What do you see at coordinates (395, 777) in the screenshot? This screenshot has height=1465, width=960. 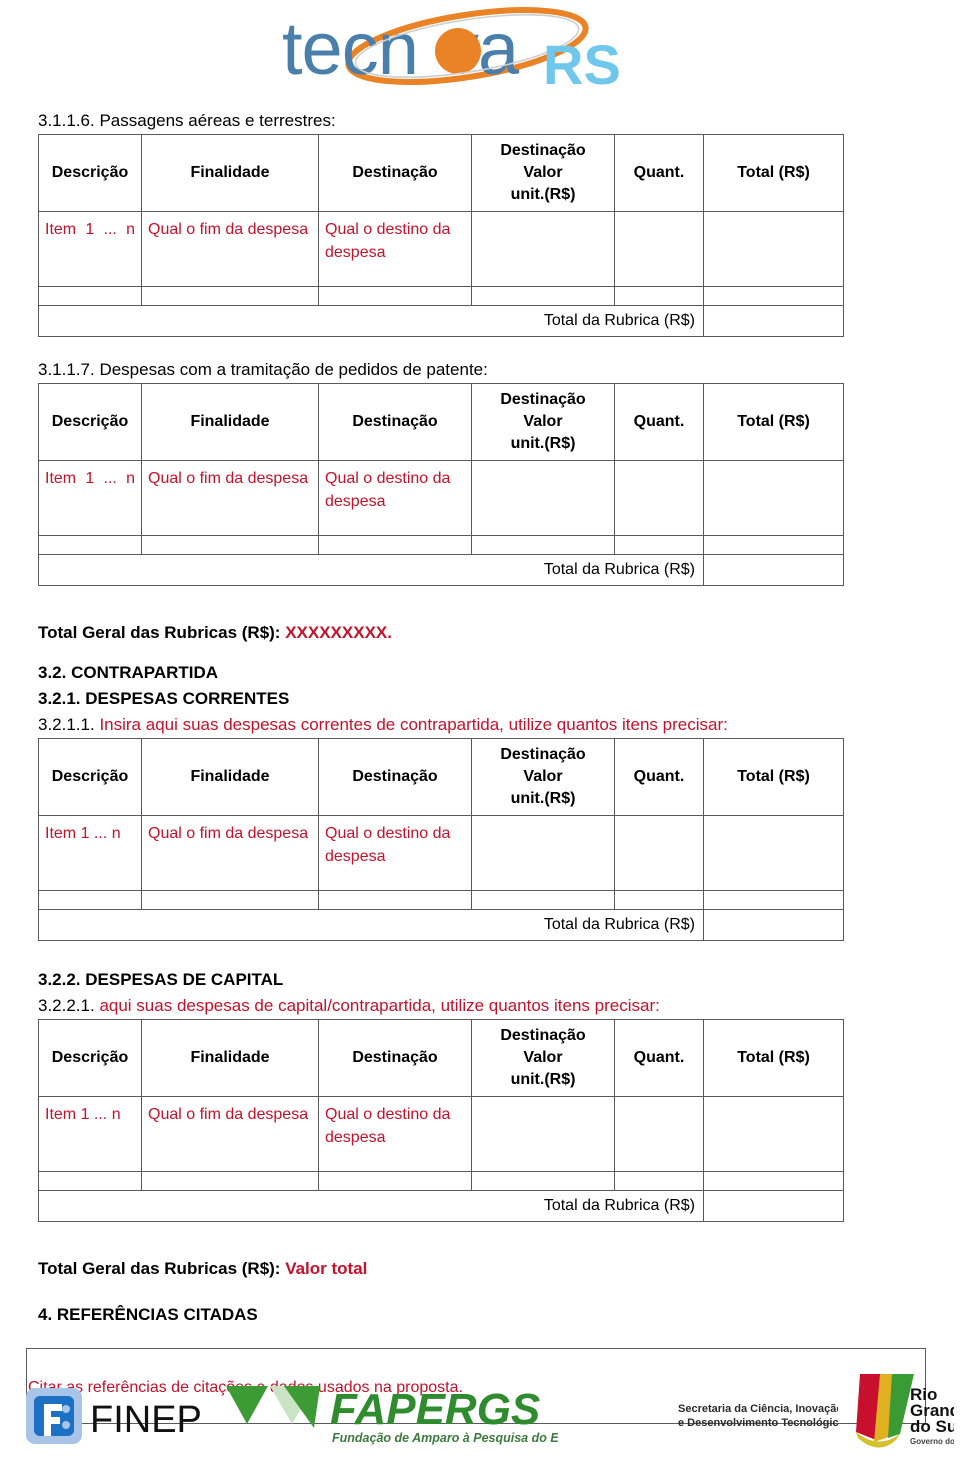 I see `col-destinacao: Destinação` at bounding box center [395, 777].